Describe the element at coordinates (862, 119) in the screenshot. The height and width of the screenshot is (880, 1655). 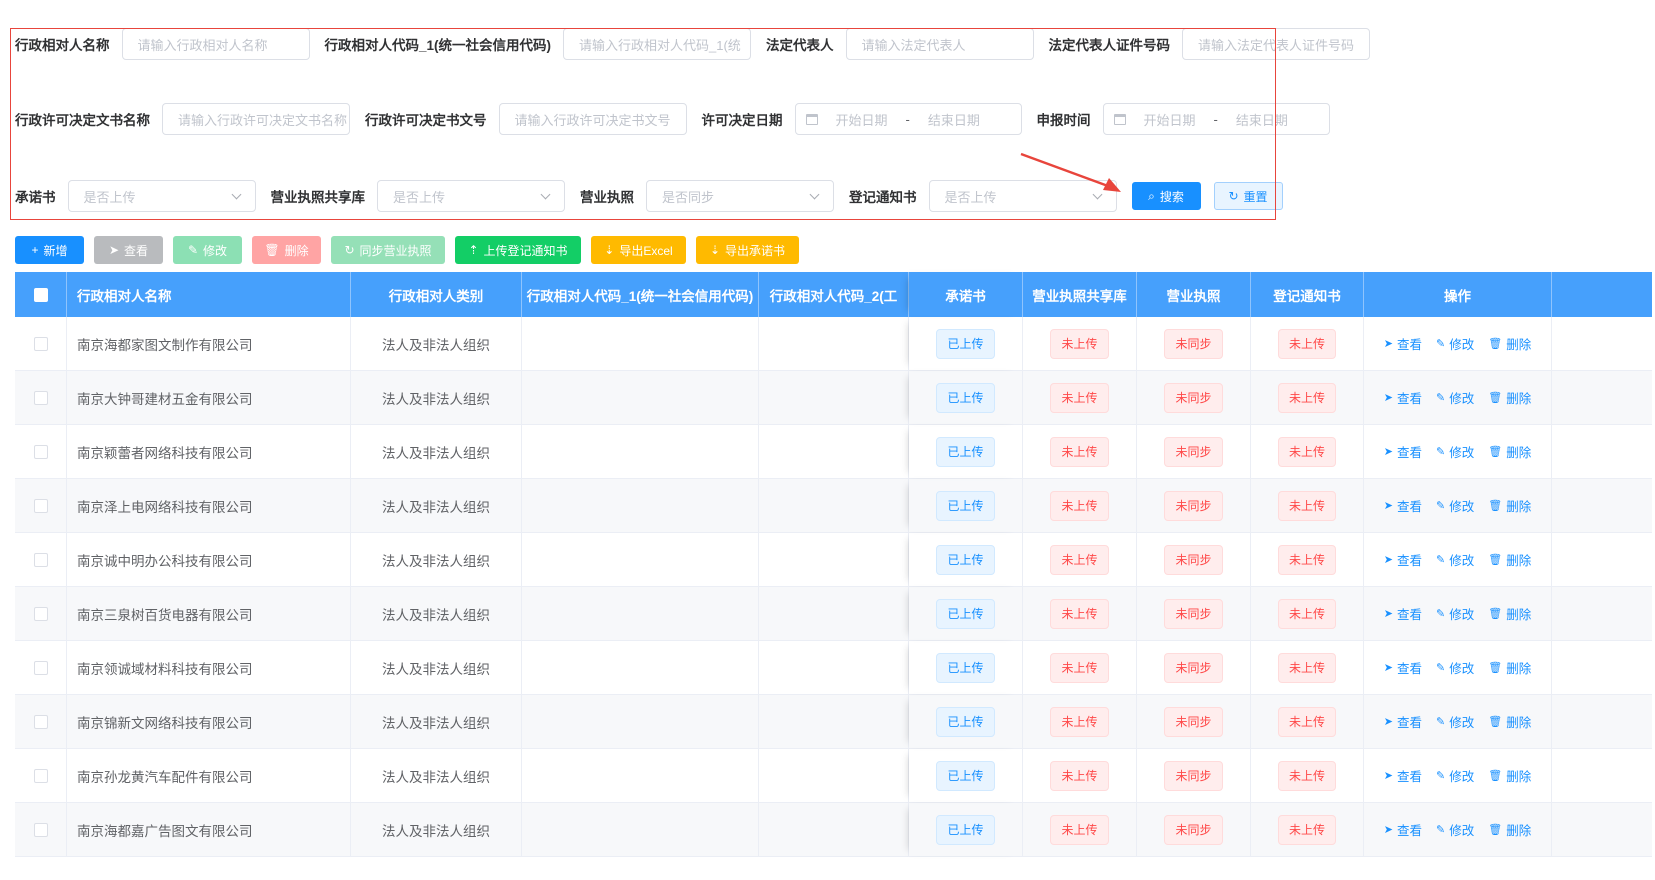
I see `permit-date-start: 开始日期` at that location.